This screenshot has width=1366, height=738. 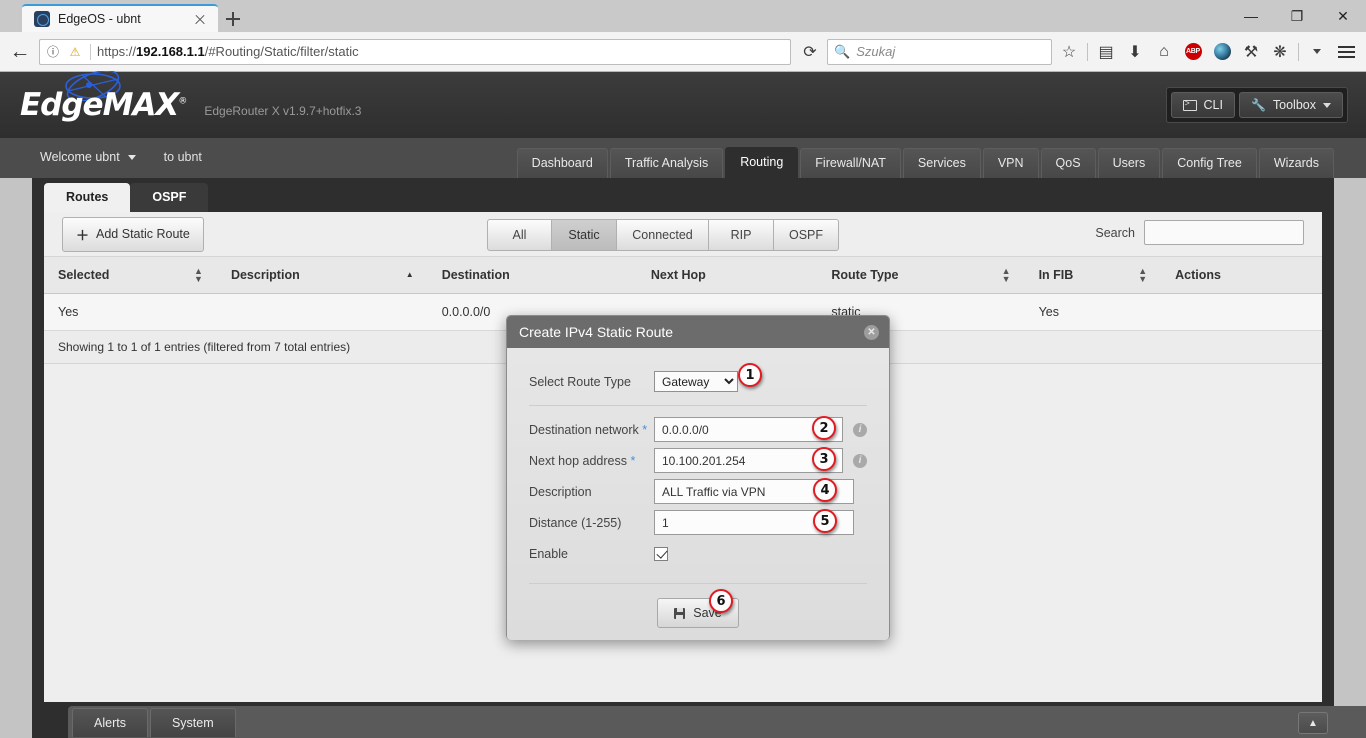 What do you see at coordinates (475, 275) in the screenshot?
I see `column-label: Destination` at bounding box center [475, 275].